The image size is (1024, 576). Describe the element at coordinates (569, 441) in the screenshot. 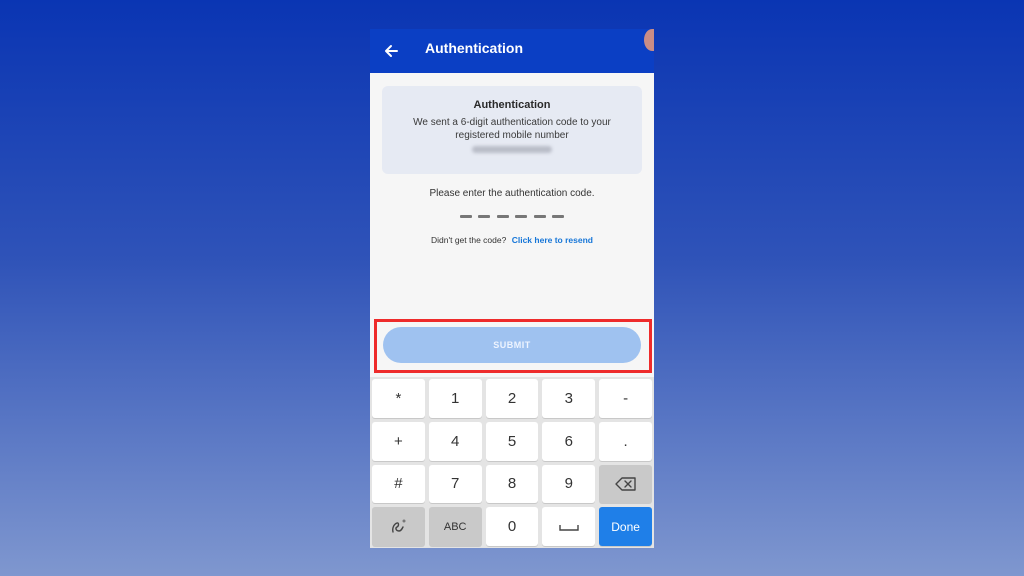

I see `key-6: 6` at that location.